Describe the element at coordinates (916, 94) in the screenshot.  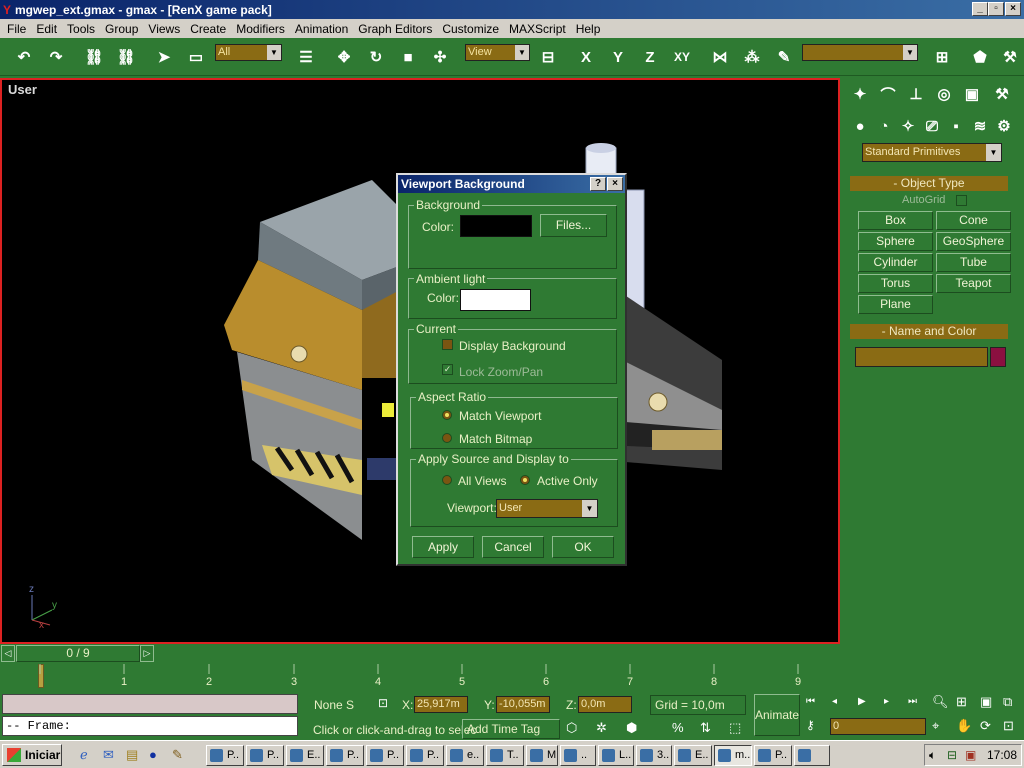
I see `hierarchy-tab-icon: ⊥` at that location.